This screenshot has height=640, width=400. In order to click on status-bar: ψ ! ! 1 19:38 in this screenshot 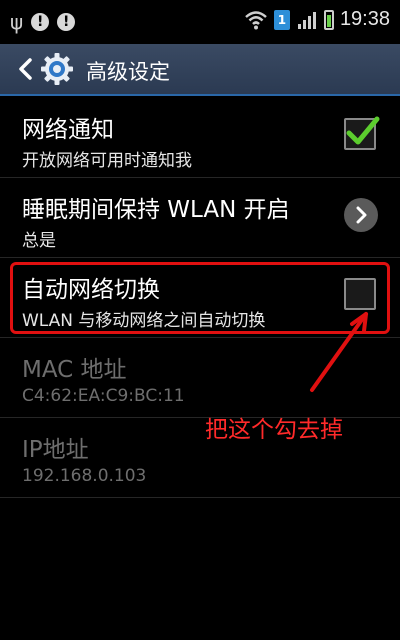, I will do `click(200, 22)`.